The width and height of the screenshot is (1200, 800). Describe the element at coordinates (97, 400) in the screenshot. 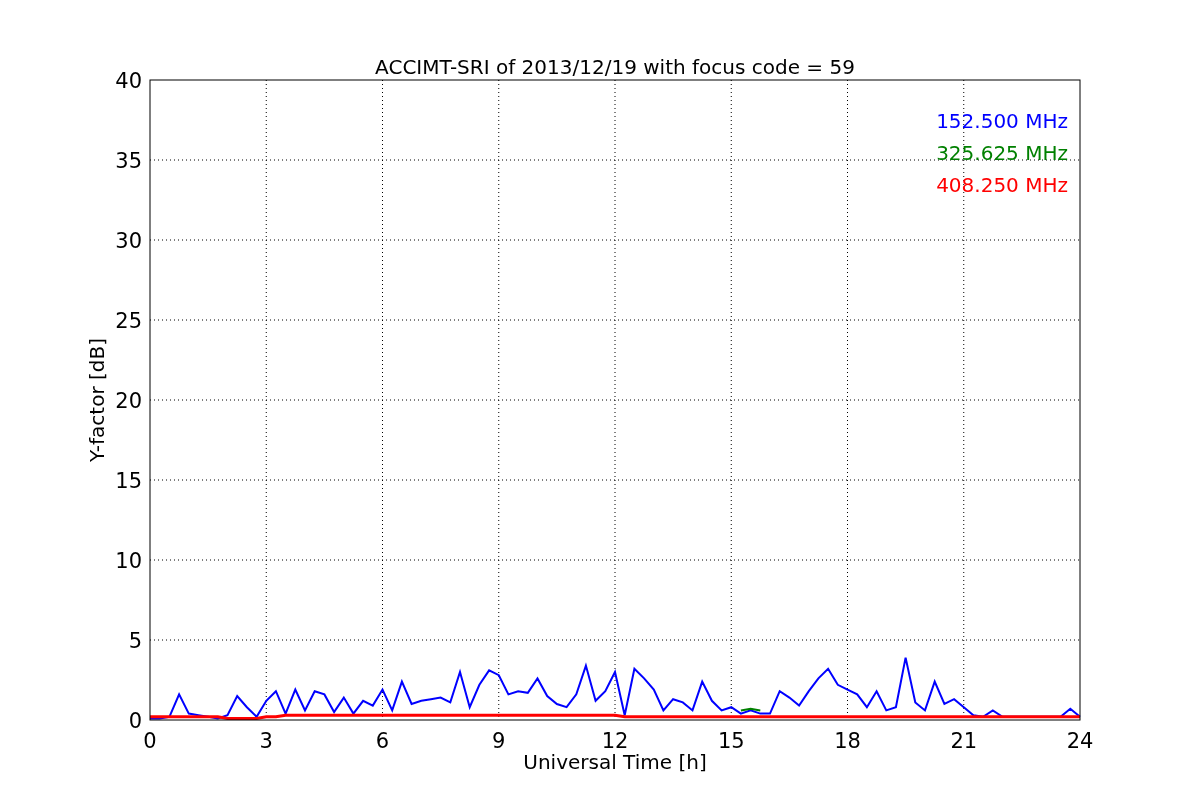

I see `y-axis-title: Y-factor [dB]` at that location.